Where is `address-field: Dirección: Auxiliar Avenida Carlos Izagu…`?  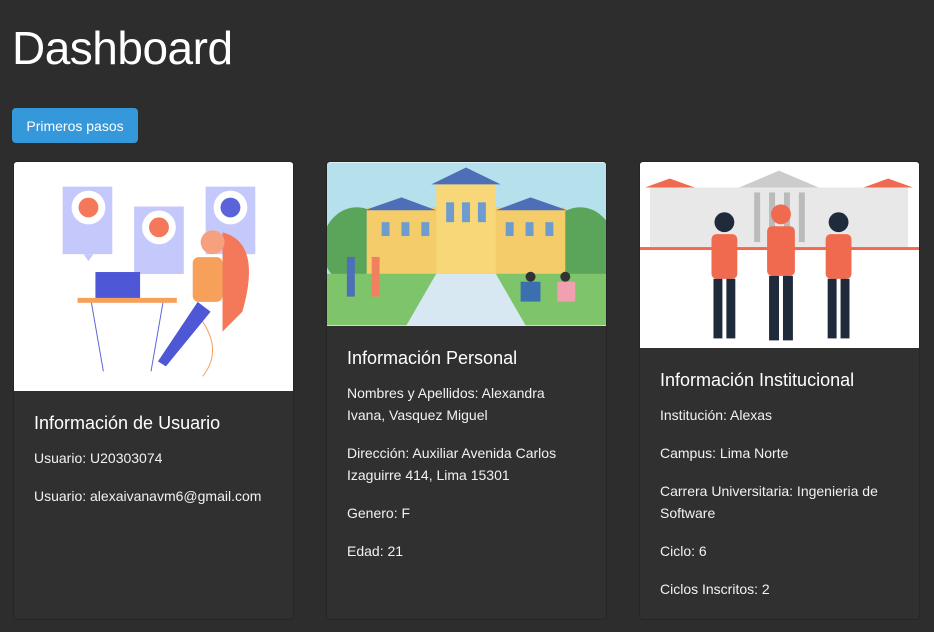
address-field: Dirección: Auxiliar Avenida Carlos Izagu… is located at coordinates (452, 464).